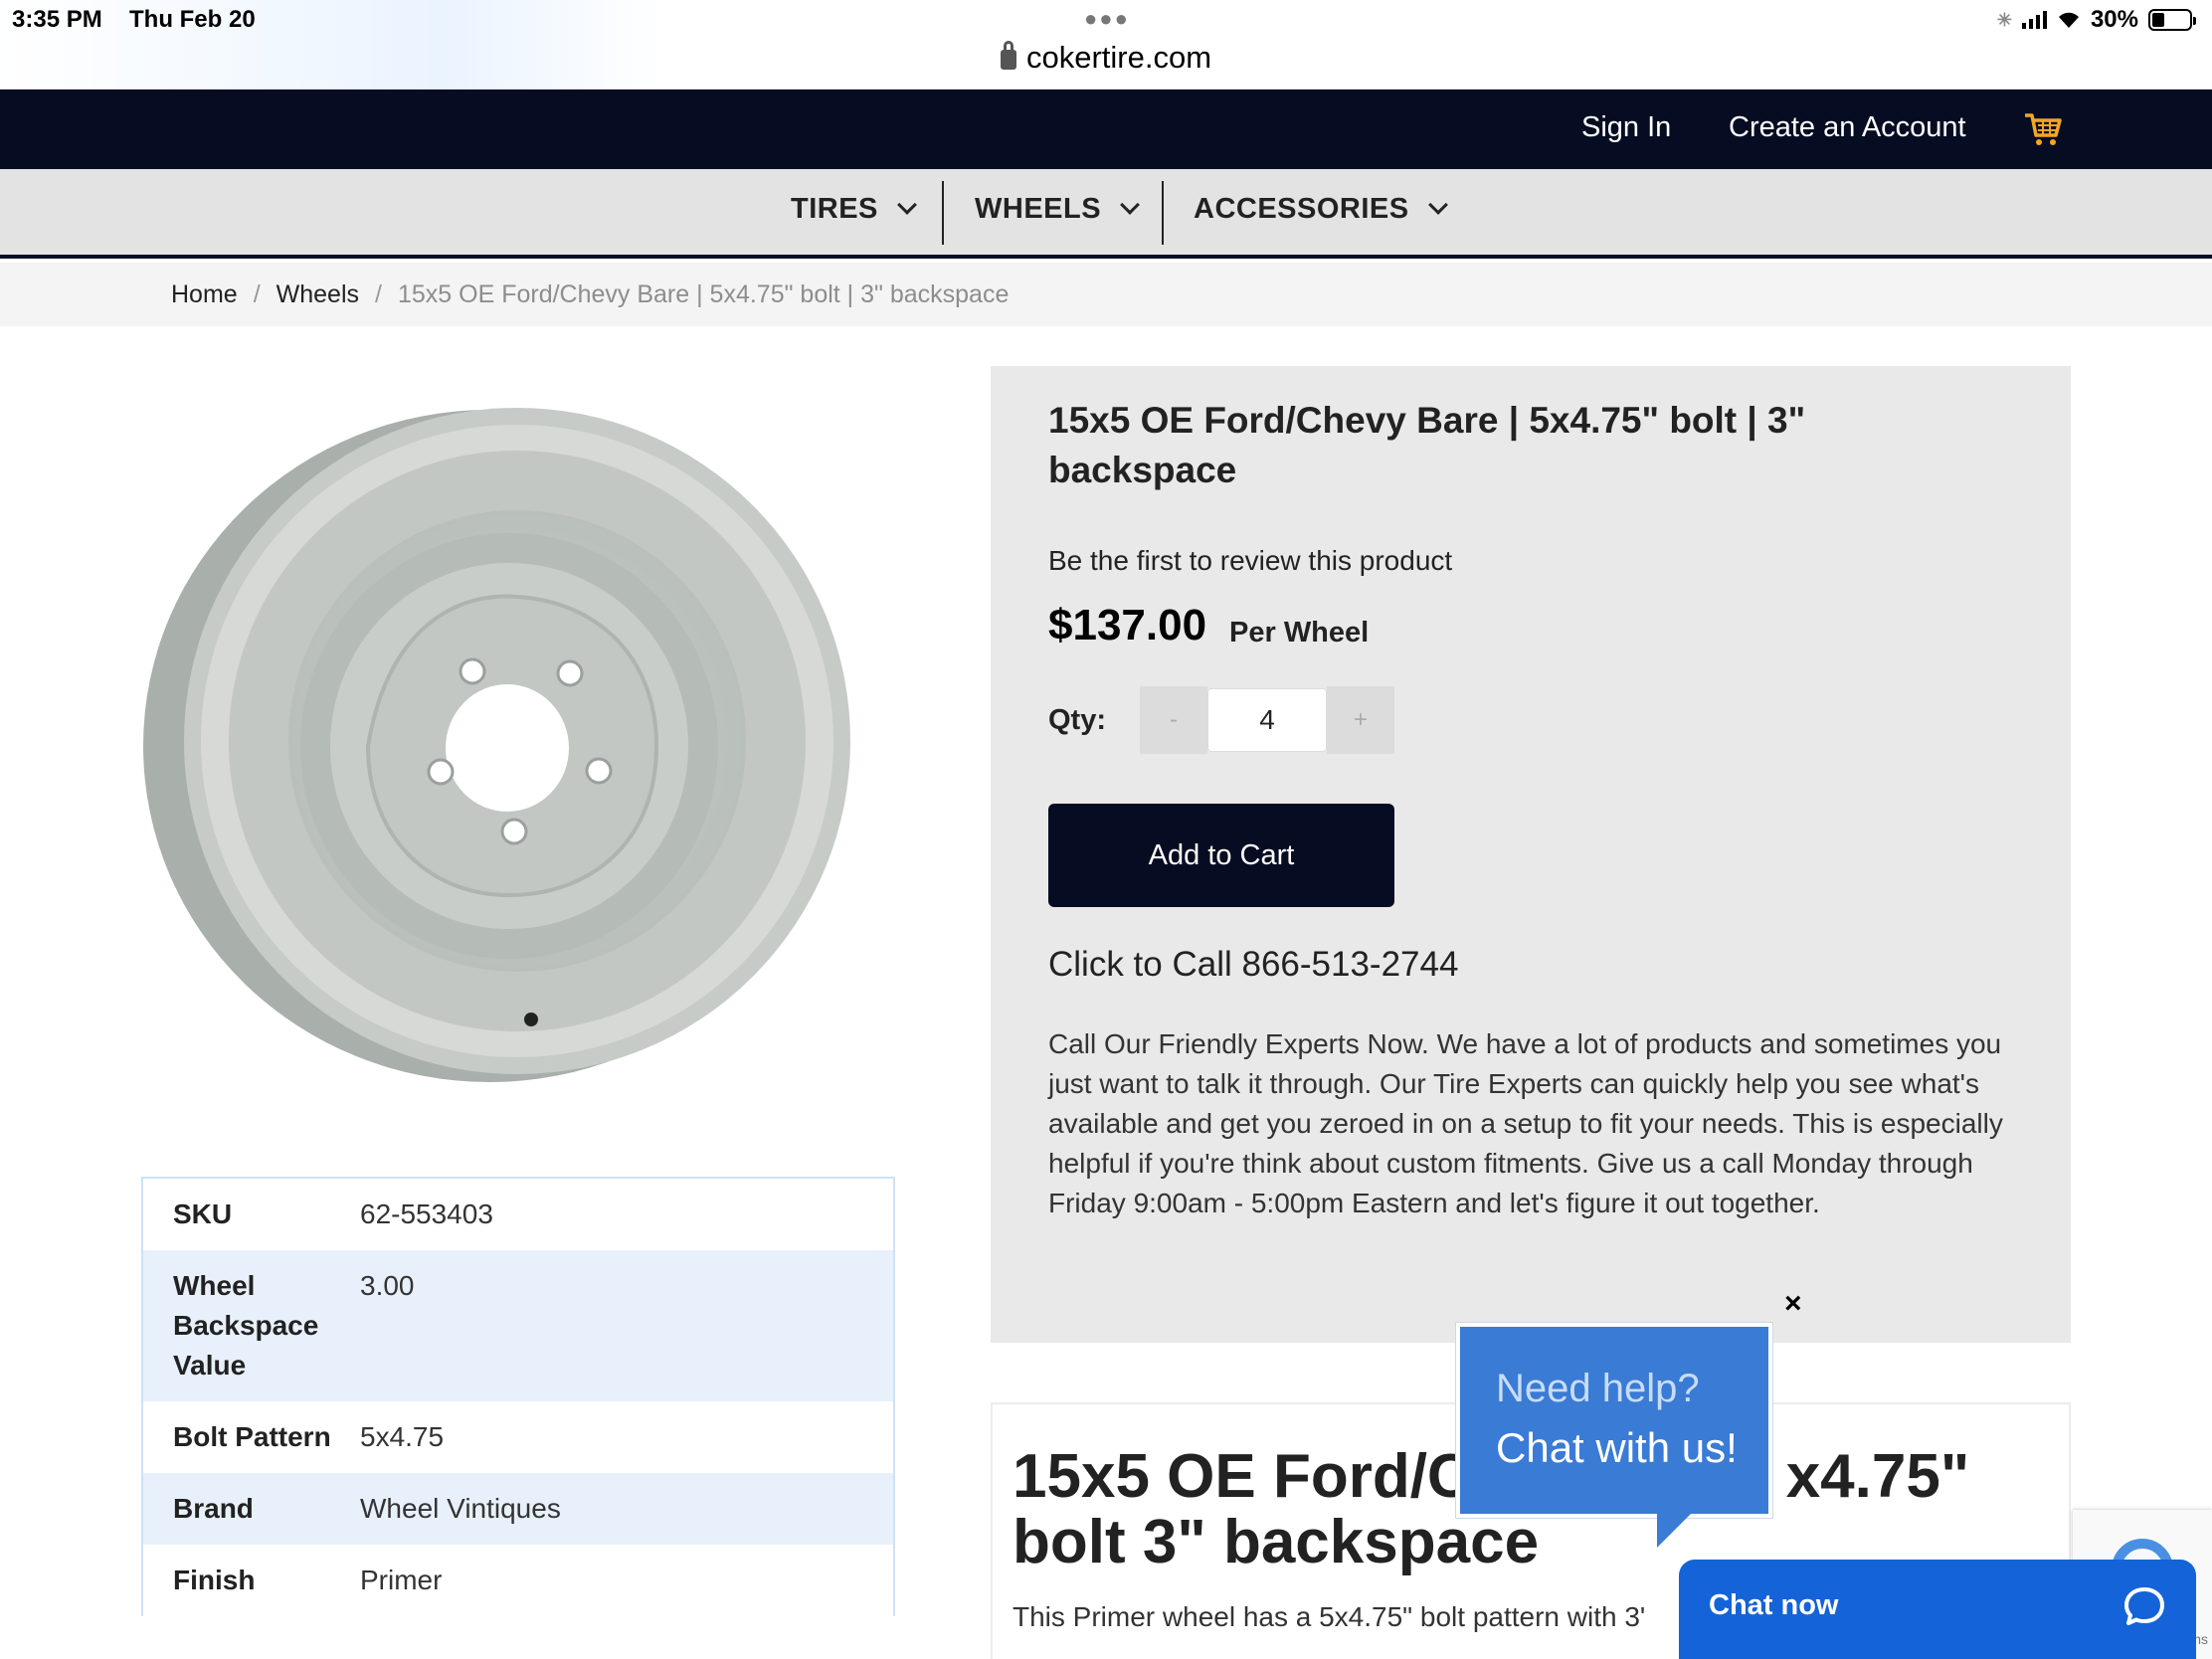  What do you see at coordinates (192, 19) in the screenshot?
I see `status-date: Thu Feb 20` at bounding box center [192, 19].